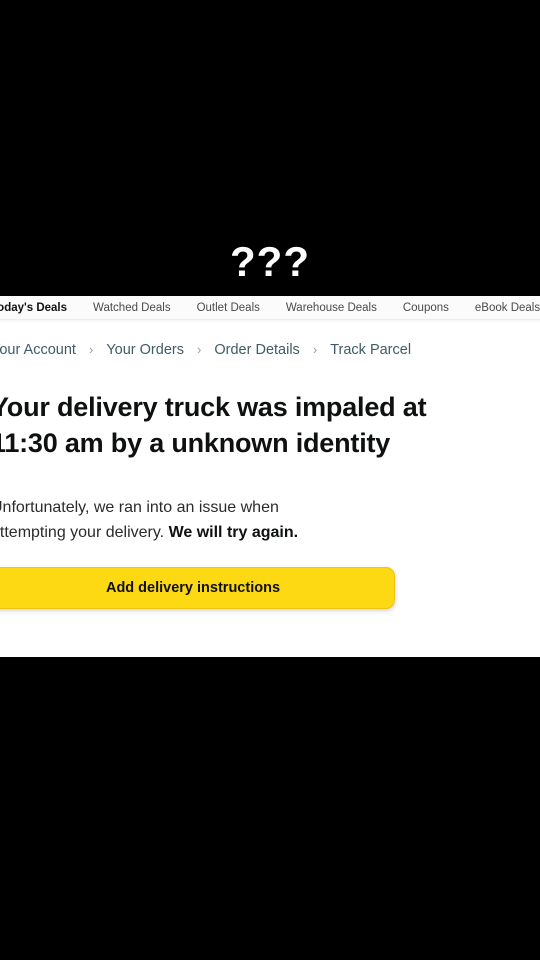 The height and width of the screenshot is (960, 540). Describe the element at coordinates (33, 307) in the screenshot. I see `subnav-item-todays-deals: Today's Deals` at that location.